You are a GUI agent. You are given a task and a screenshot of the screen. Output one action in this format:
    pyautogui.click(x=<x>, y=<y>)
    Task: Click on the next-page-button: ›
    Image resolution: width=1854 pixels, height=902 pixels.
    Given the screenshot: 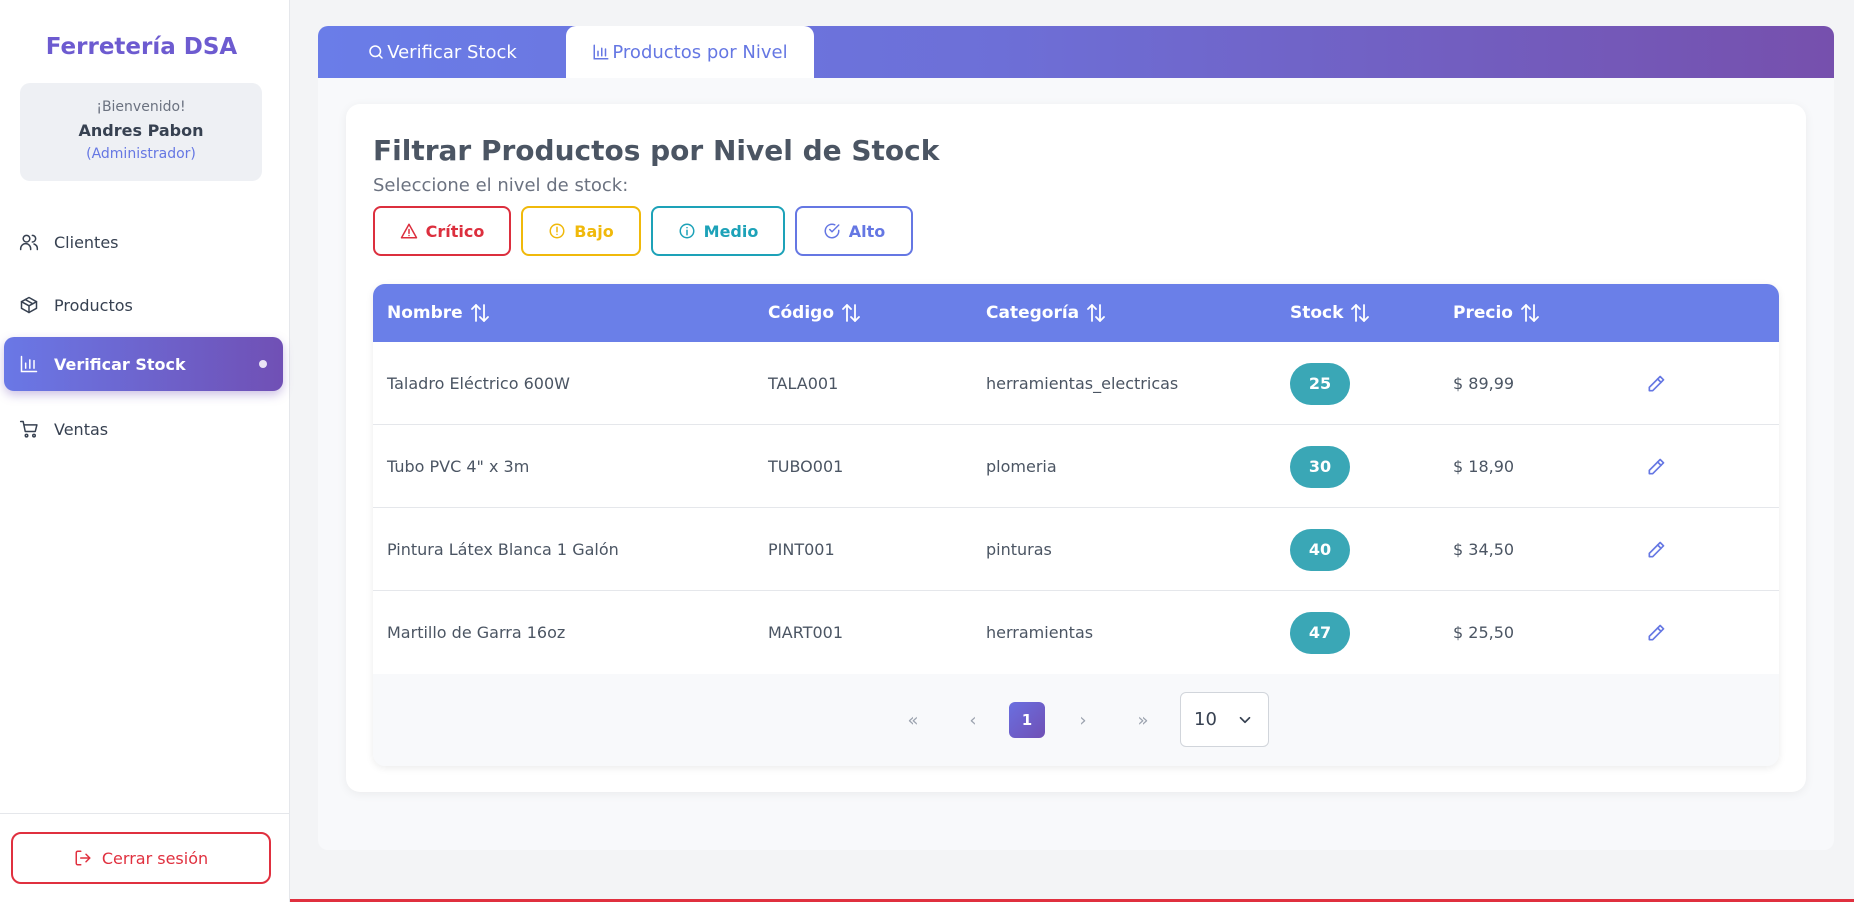 What is the action you would take?
    pyautogui.click(x=1083, y=720)
    